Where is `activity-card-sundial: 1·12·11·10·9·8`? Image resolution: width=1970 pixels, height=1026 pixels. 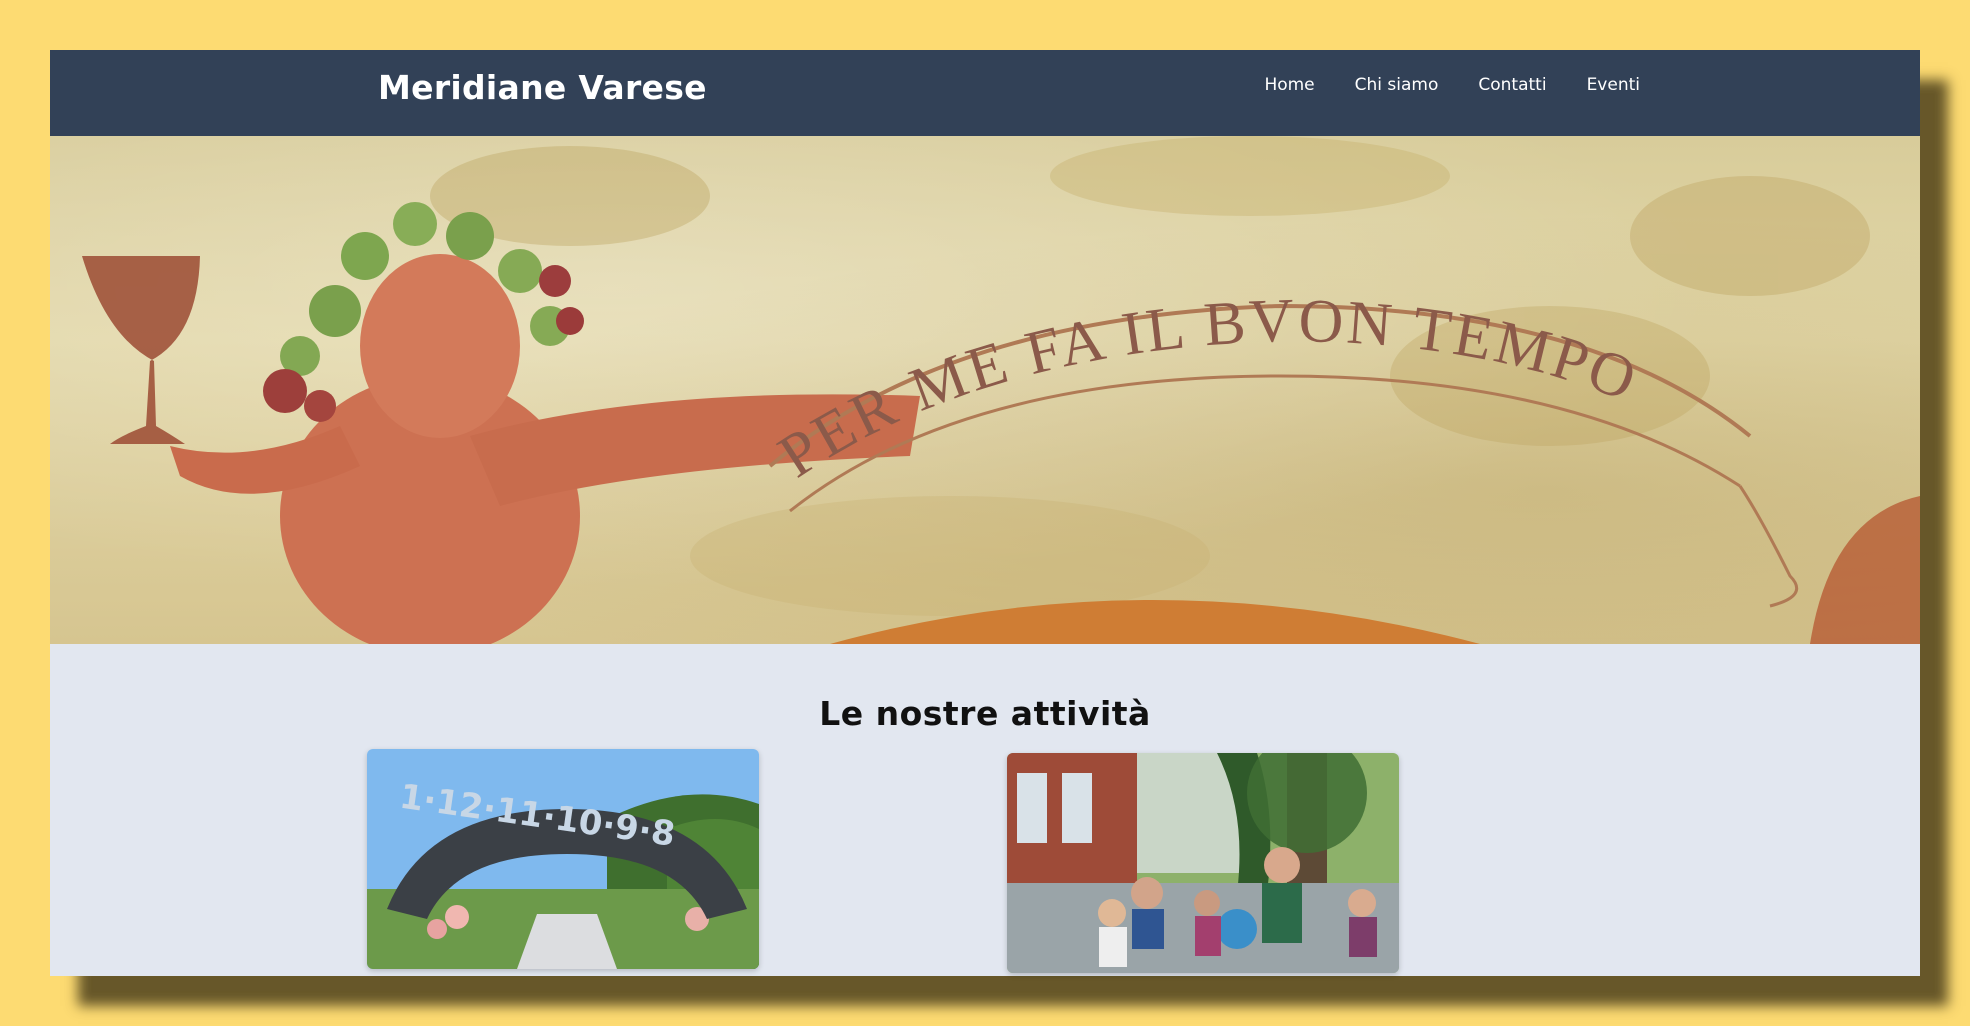 activity-card-sundial: 1·12·11·10·9·8 is located at coordinates (563, 859).